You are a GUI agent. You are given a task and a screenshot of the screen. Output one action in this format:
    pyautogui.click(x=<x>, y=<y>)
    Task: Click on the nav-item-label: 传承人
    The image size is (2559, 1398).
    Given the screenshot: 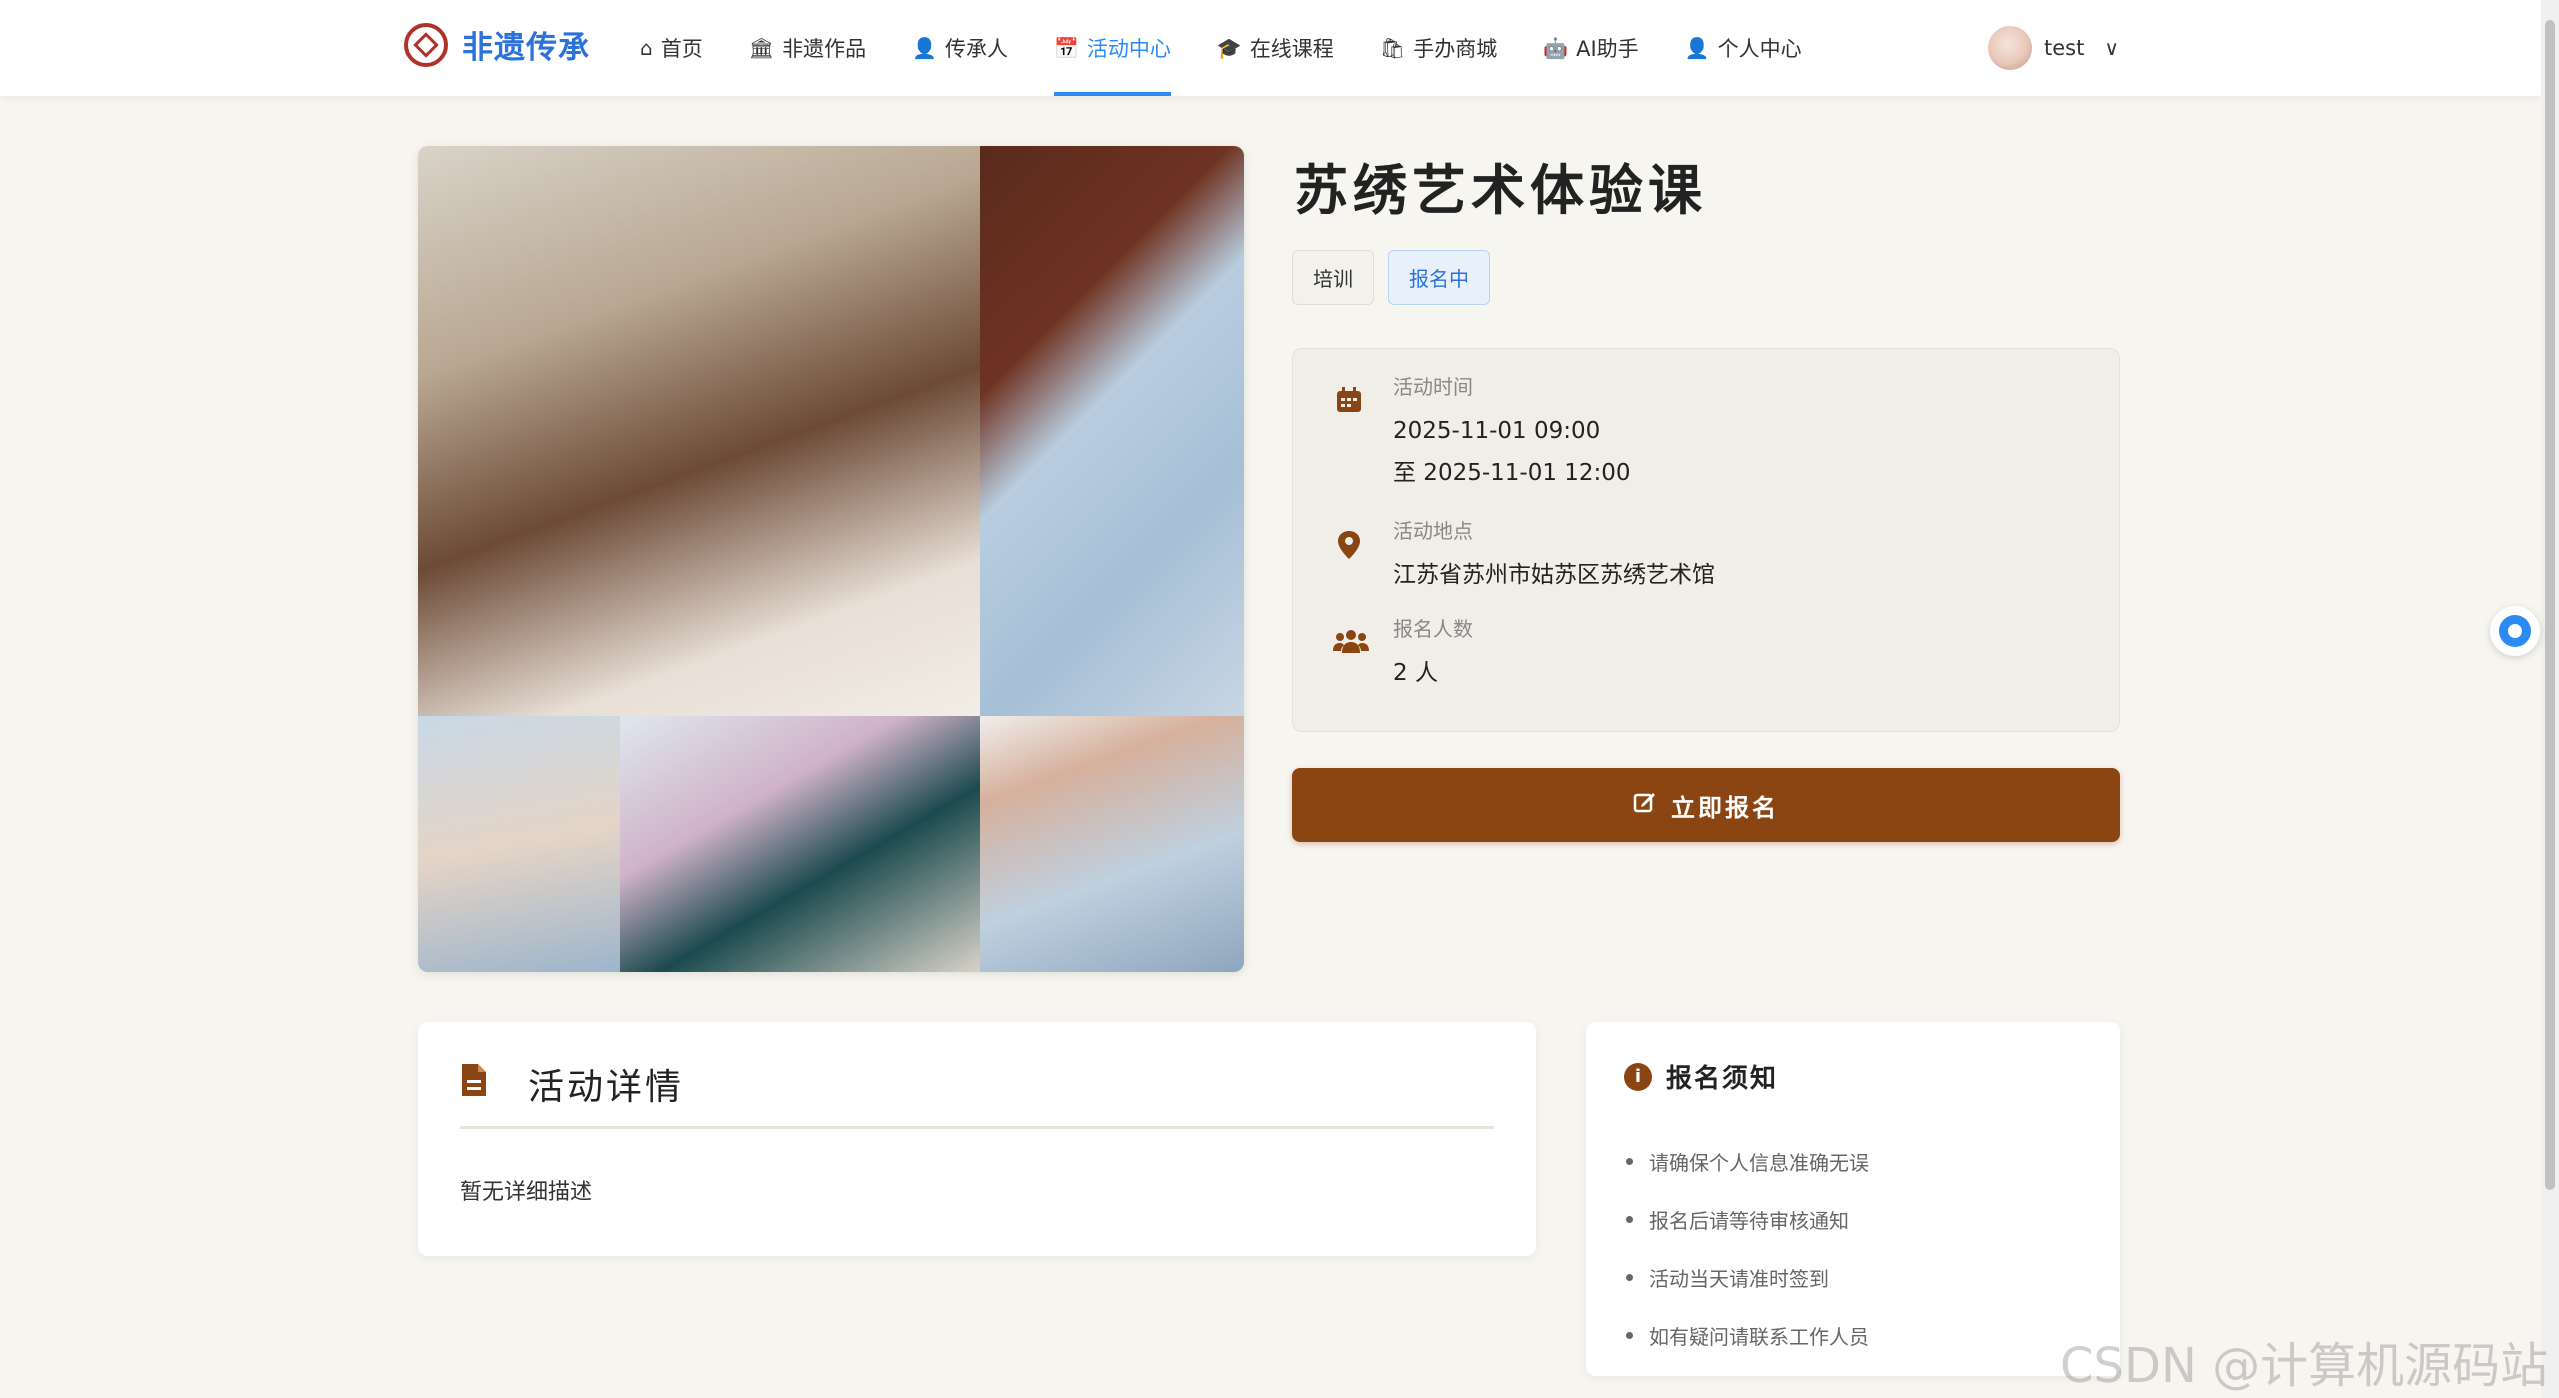 What is the action you would take?
    pyautogui.click(x=976, y=49)
    